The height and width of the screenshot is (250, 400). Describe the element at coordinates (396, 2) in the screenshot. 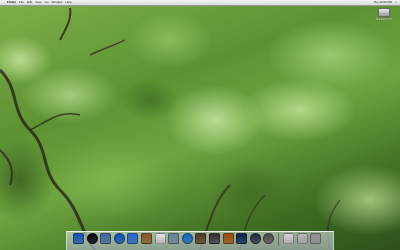

I see `spotlight-icon: ⌕` at that location.